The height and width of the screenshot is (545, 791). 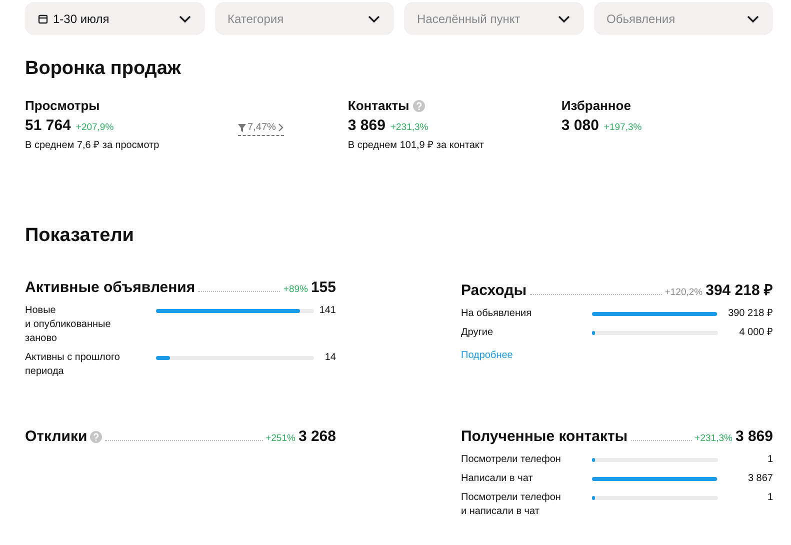 What do you see at coordinates (750, 314) in the screenshot?
I see `row-value: 390 218 ₽` at bounding box center [750, 314].